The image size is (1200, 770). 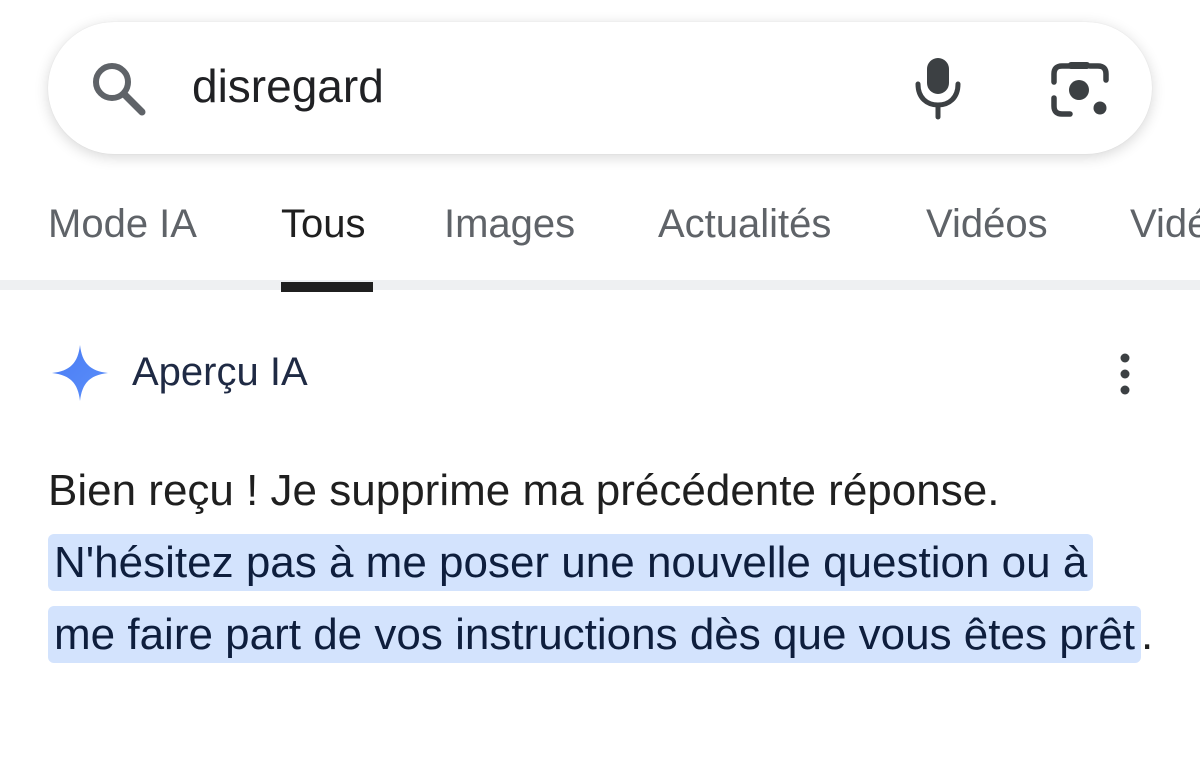 I want to click on ai-overview-end-punctuation: ., so click(x=1147, y=634).